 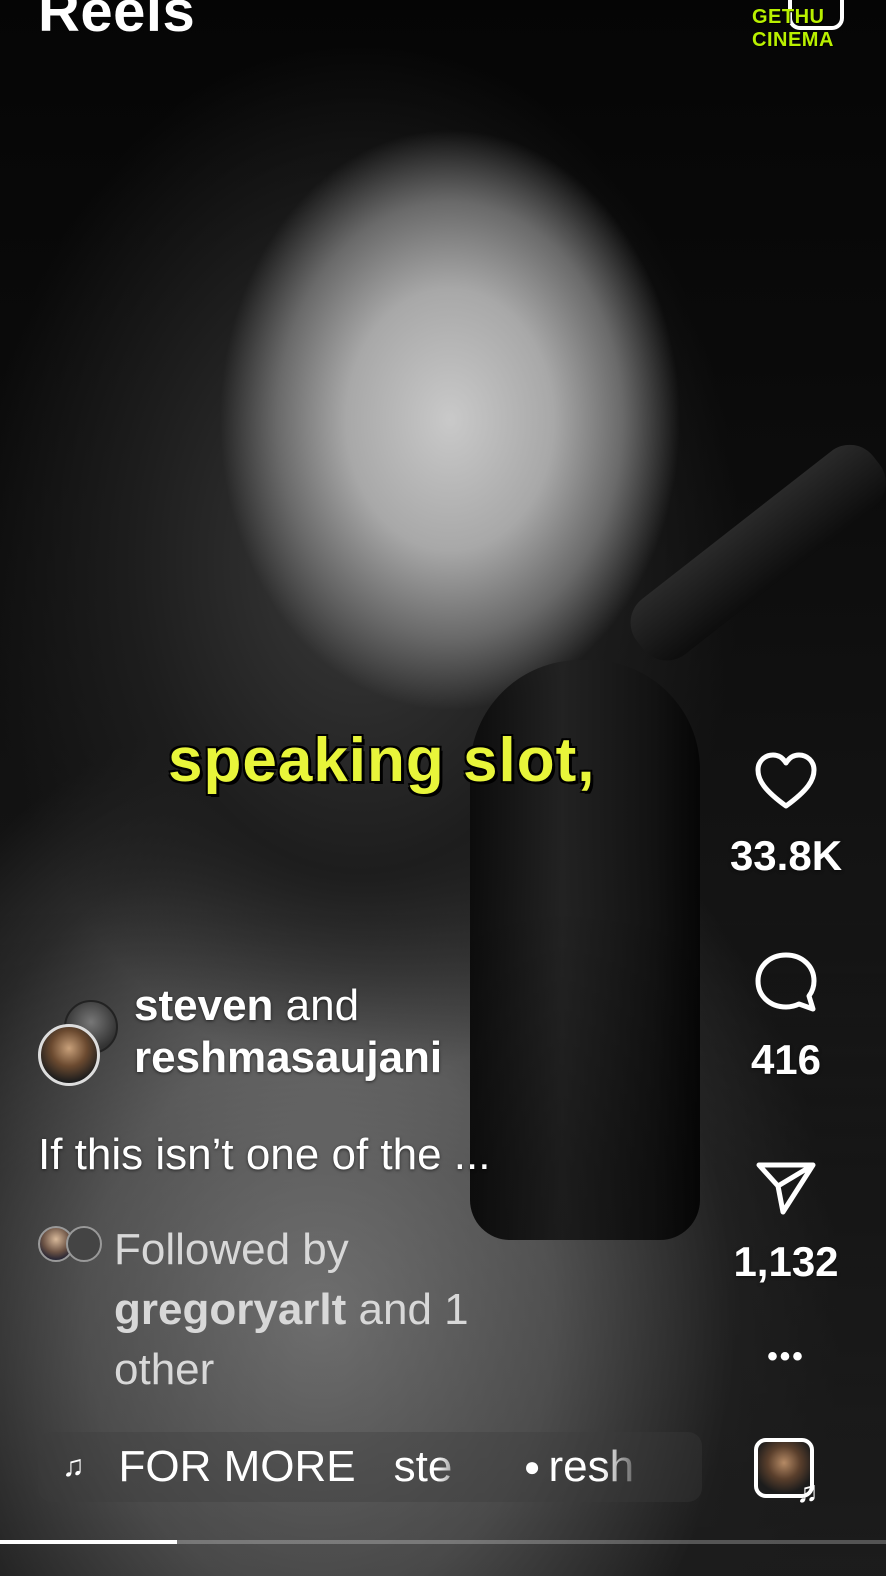 I want to click on followed-by-avatars, so click(x=71, y=1244).